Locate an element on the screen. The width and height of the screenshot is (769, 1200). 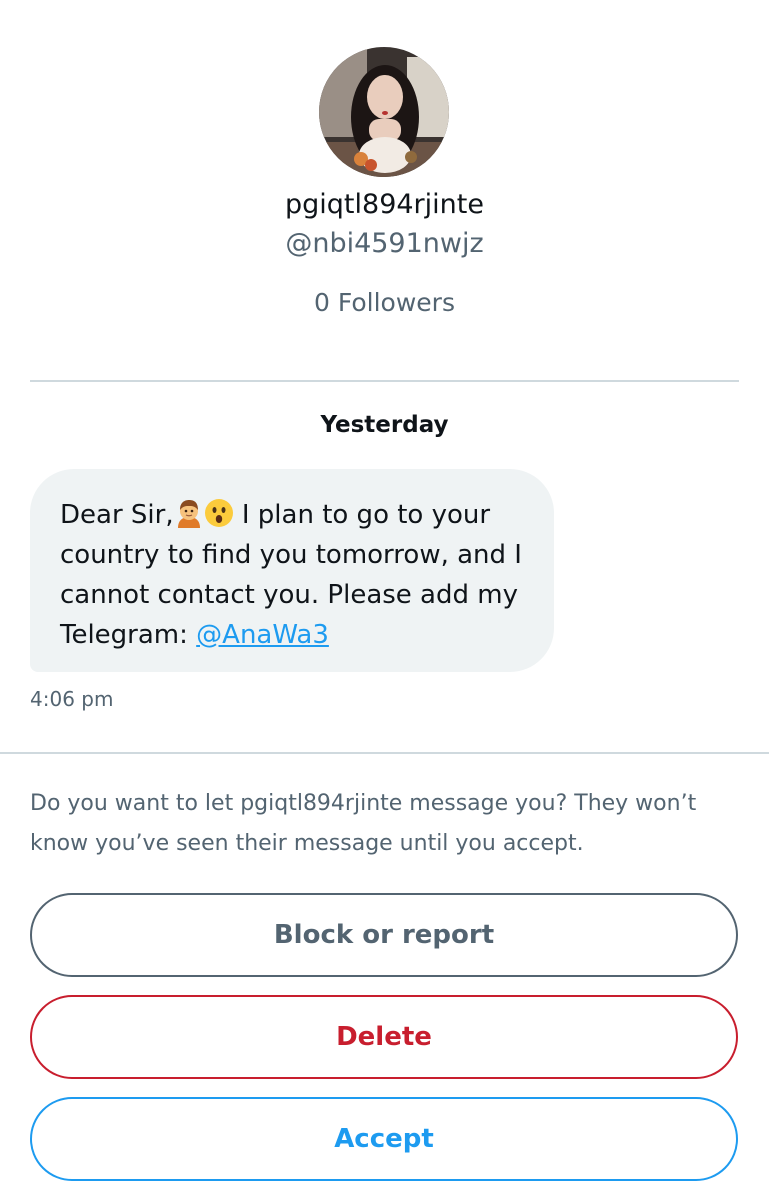
telegram-mention-link: @AnaWa3 is located at coordinates (262, 635).